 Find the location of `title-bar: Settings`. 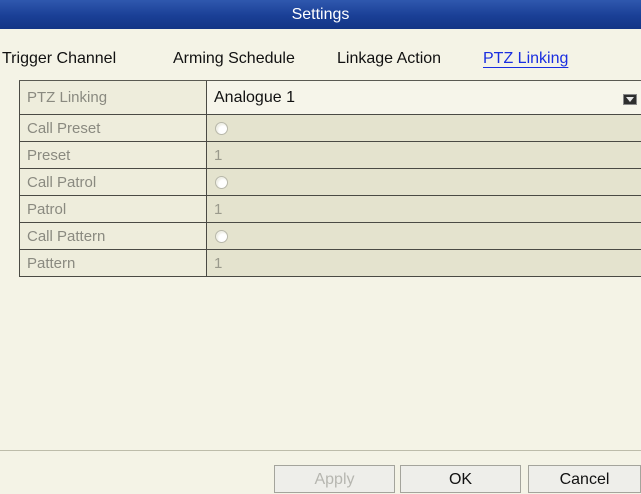

title-bar: Settings is located at coordinates (320, 14).